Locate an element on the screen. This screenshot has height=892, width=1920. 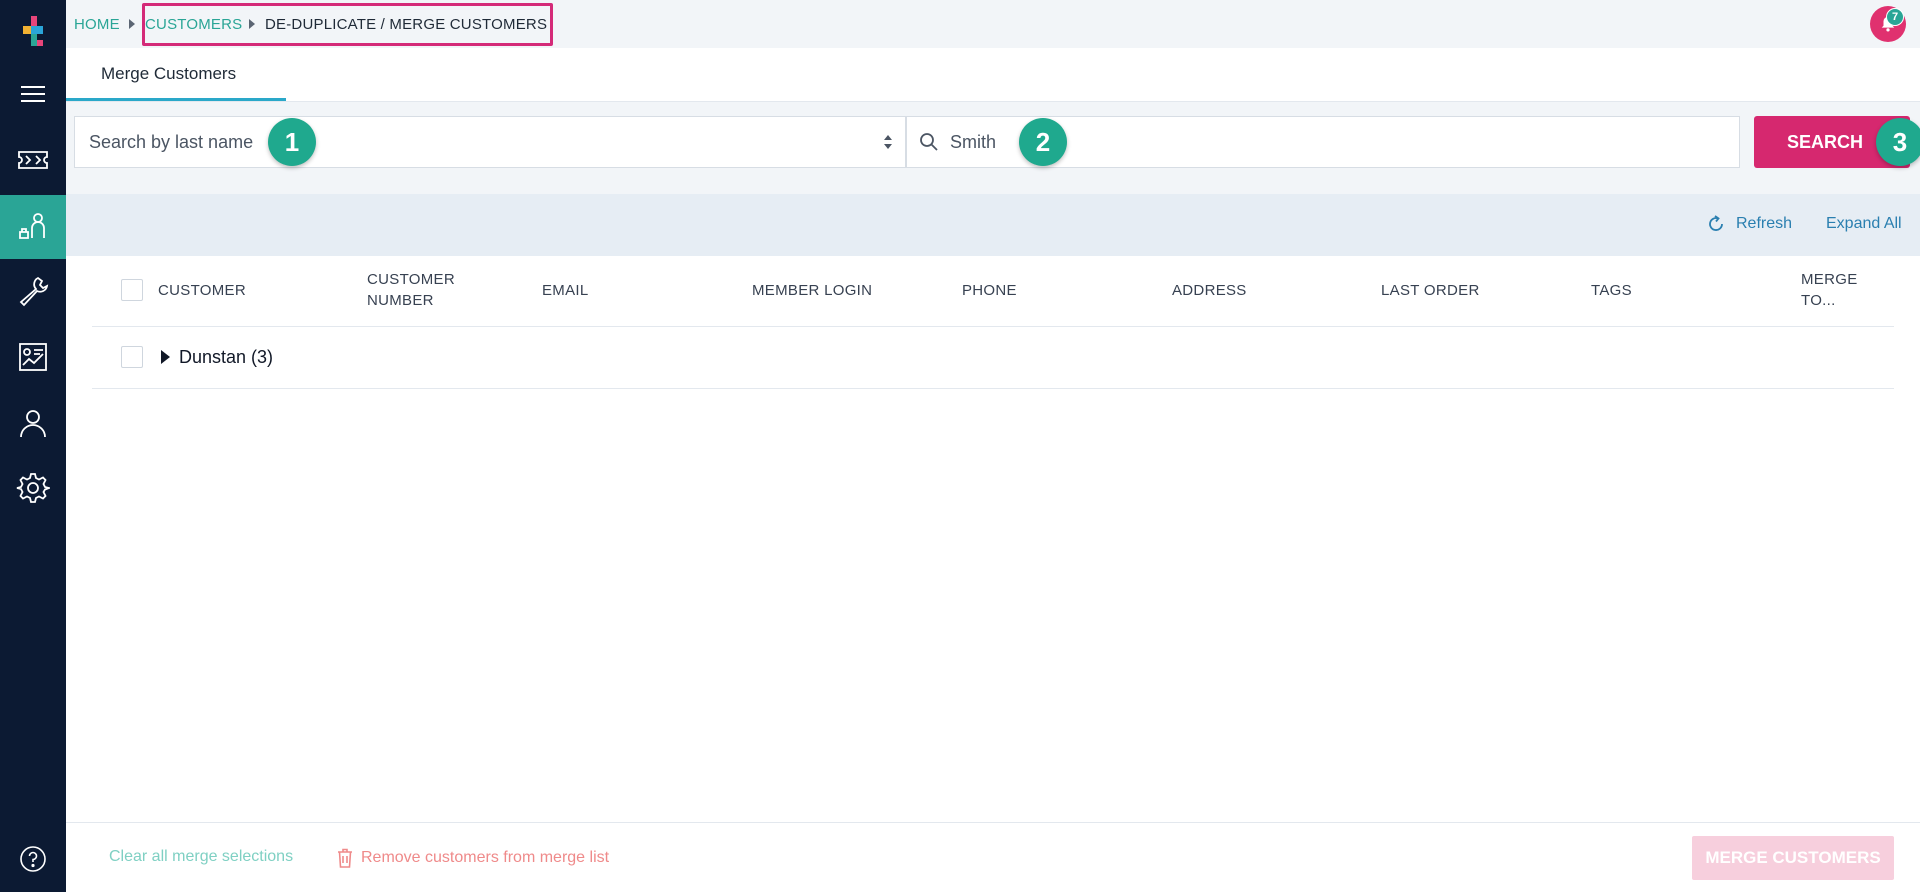
refresh-label: Refresh is located at coordinates (1764, 223).